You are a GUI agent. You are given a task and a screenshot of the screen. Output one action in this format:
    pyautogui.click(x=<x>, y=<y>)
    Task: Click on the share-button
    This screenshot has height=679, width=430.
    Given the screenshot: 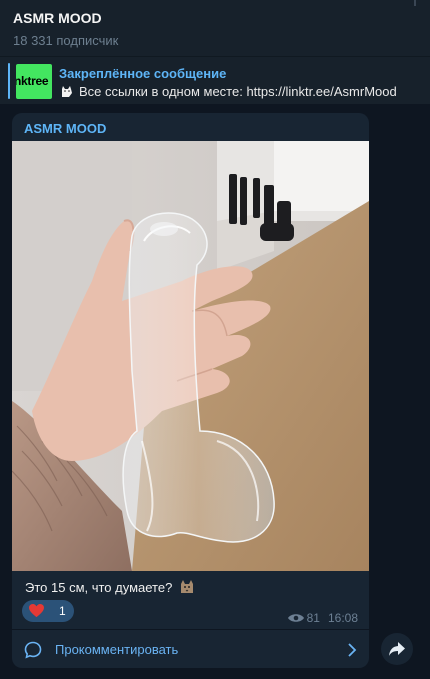 What is the action you would take?
    pyautogui.click(x=397, y=649)
    